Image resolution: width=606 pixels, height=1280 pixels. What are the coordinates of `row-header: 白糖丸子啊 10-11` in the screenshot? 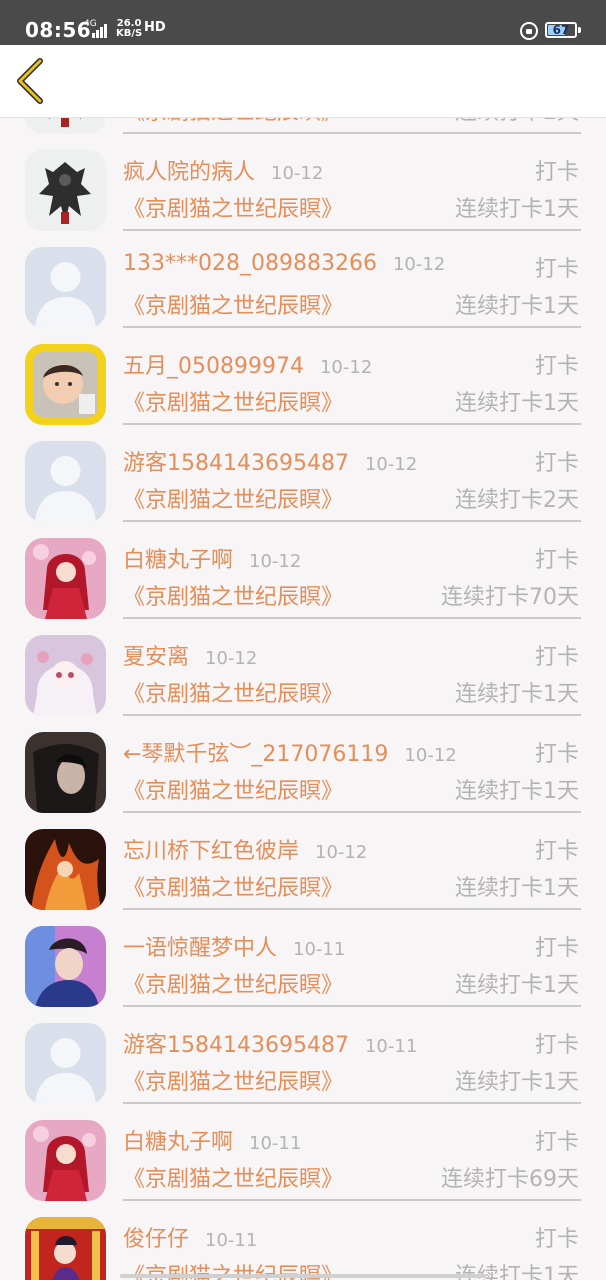 It's located at (212, 1140).